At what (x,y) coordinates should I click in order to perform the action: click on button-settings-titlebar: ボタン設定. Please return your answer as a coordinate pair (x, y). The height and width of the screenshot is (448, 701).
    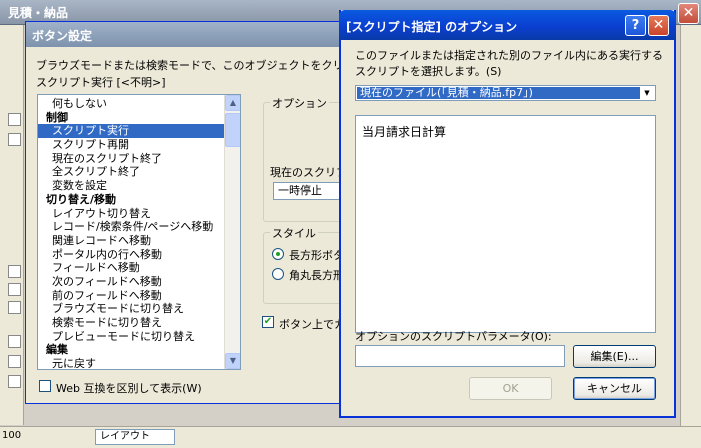
    Looking at the image, I should click on (195, 34).